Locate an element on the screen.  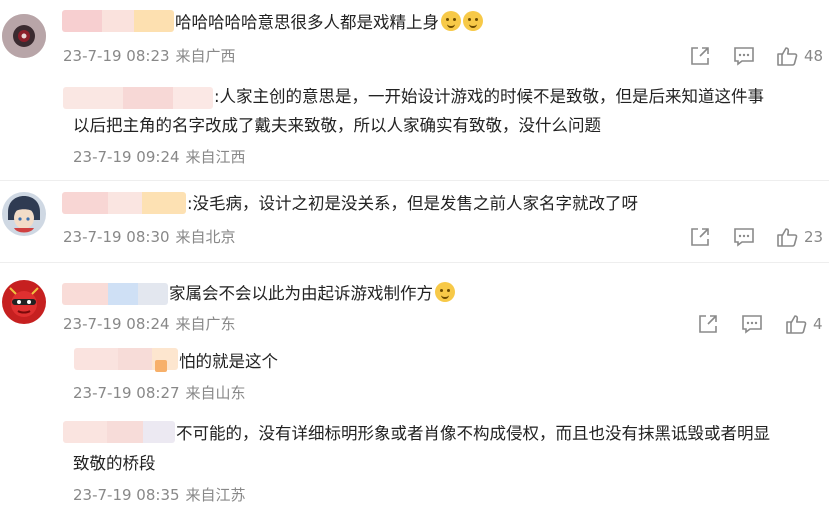
reply-text: :人家主创的意思是，一开始设计游戏的时候不是致敬，但是后来知道这件事 is located at coordinates (489, 96).